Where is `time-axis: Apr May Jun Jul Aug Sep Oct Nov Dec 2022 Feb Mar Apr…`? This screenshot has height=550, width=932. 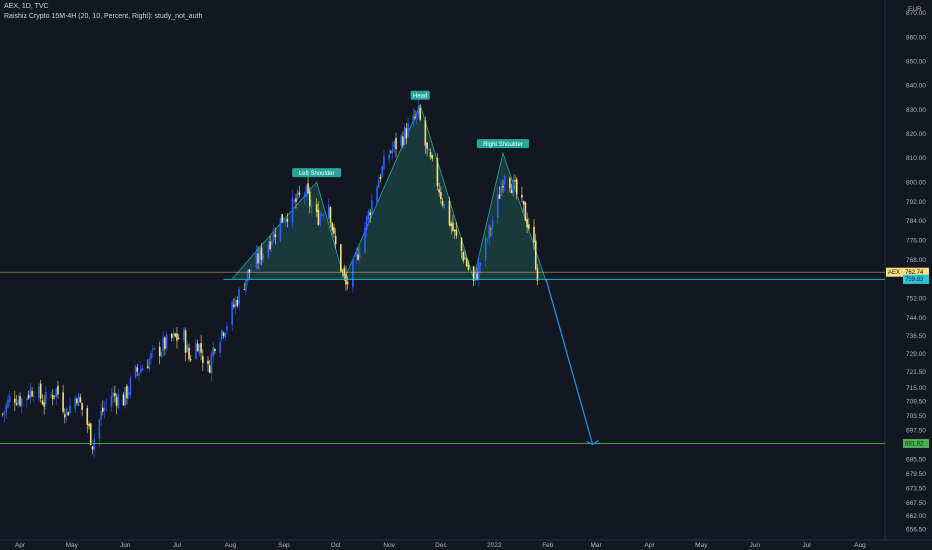
time-axis: Apr May Jun Jul Aug Sep Oct Nov Dec 2022 Feb Mar Apr… is located at coordinates (440, 545).